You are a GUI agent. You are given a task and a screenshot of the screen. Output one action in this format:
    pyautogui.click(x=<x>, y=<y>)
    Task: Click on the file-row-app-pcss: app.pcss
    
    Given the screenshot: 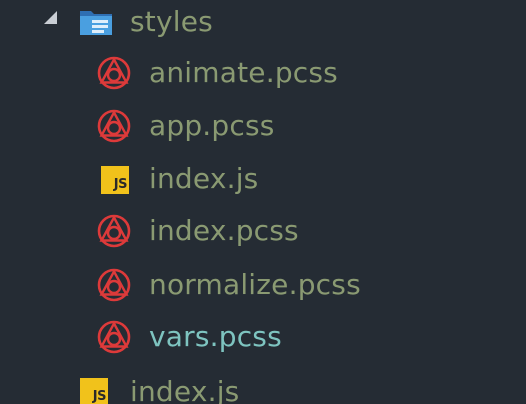 What is the action you would take?
    pyautogui.click(x=263, y=126)
    